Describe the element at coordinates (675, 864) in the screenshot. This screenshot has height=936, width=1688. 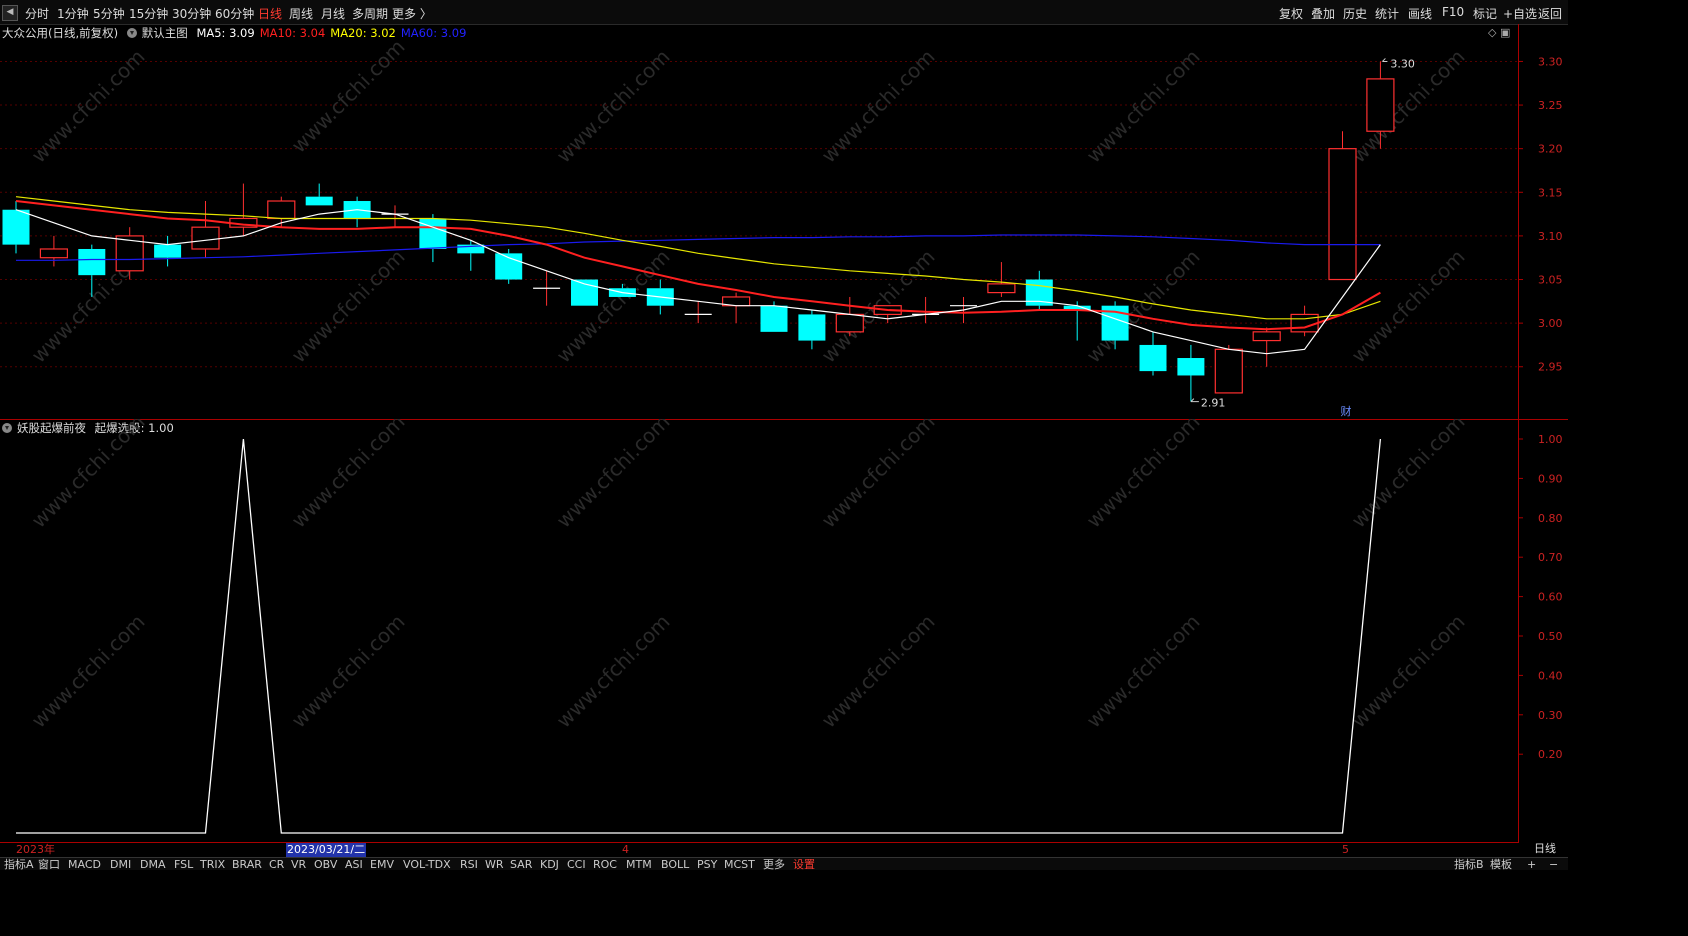
I see `indicator-tab-21: BOLL` at that location.